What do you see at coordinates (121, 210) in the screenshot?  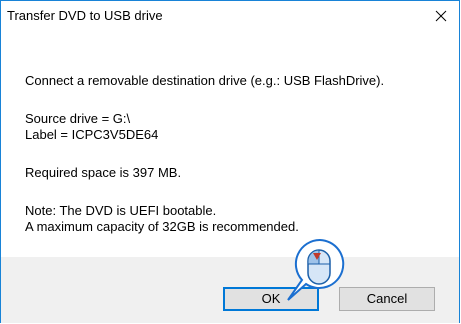 I see `uefi-note-text: Note: The DVD is UEFI bootable.` at bounding box center [121, 210].